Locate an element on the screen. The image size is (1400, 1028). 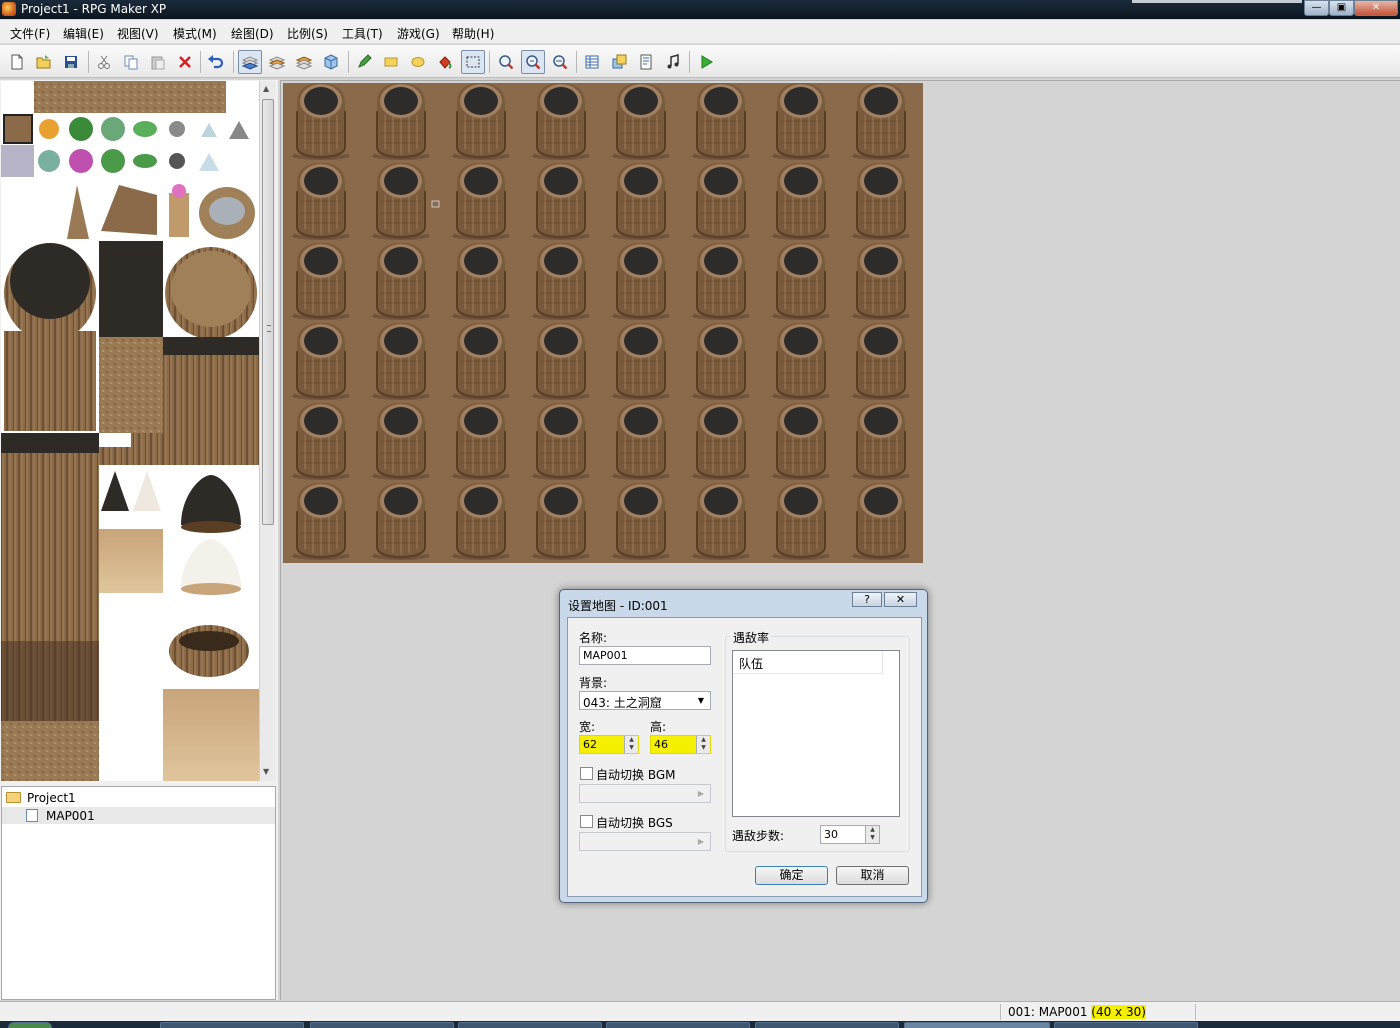
name-label: 名称: is located at coordinates (593, 638).